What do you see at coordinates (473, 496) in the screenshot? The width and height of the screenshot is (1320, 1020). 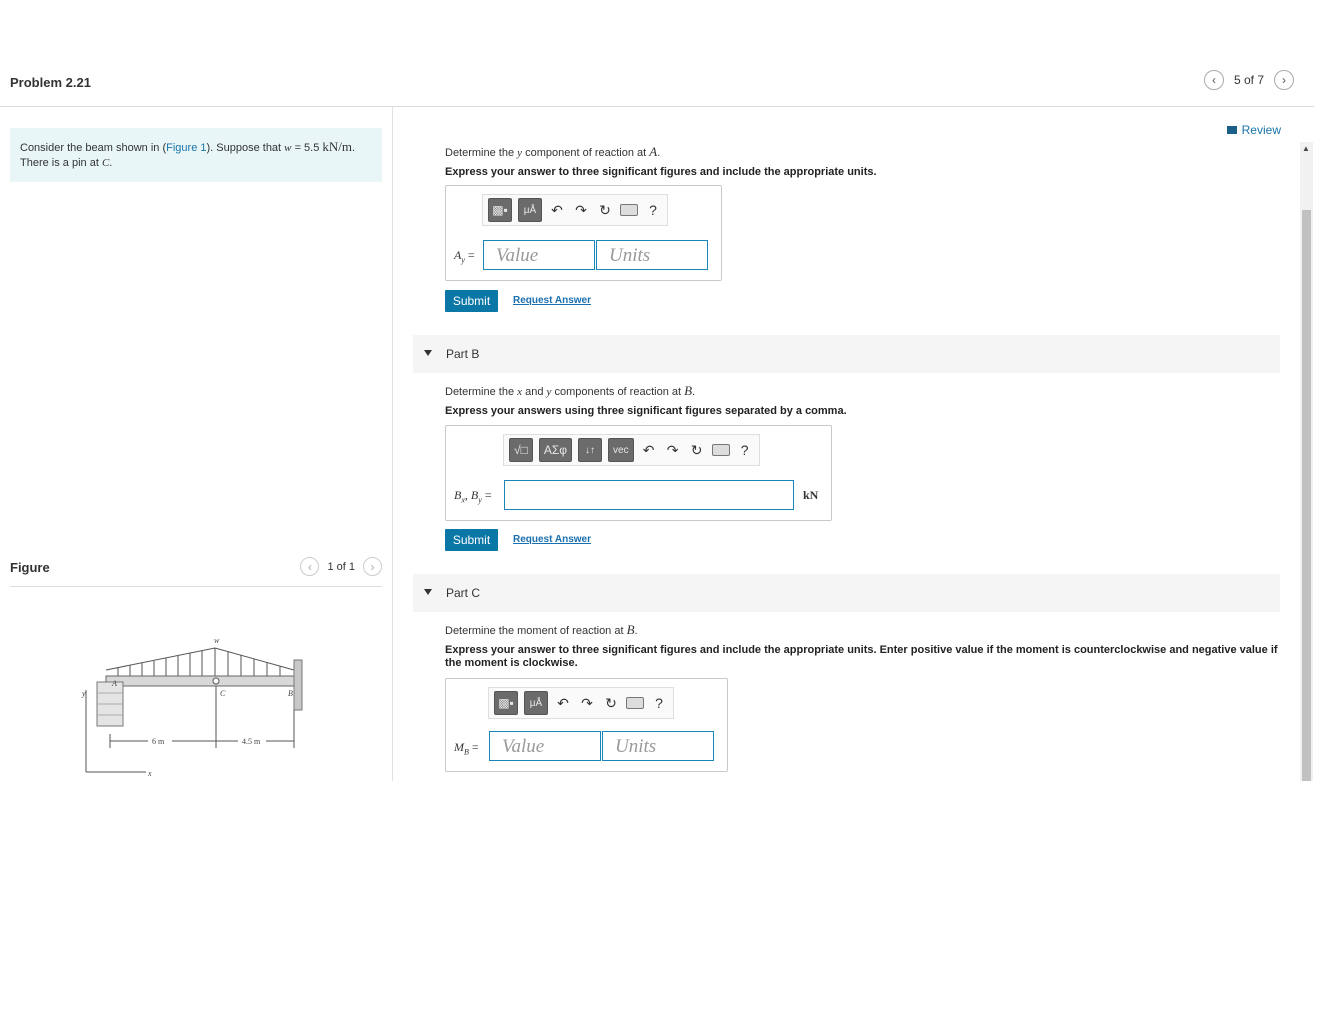 I see `part-b-variable-label: Bx, By =` at bounding box center [473, 496].